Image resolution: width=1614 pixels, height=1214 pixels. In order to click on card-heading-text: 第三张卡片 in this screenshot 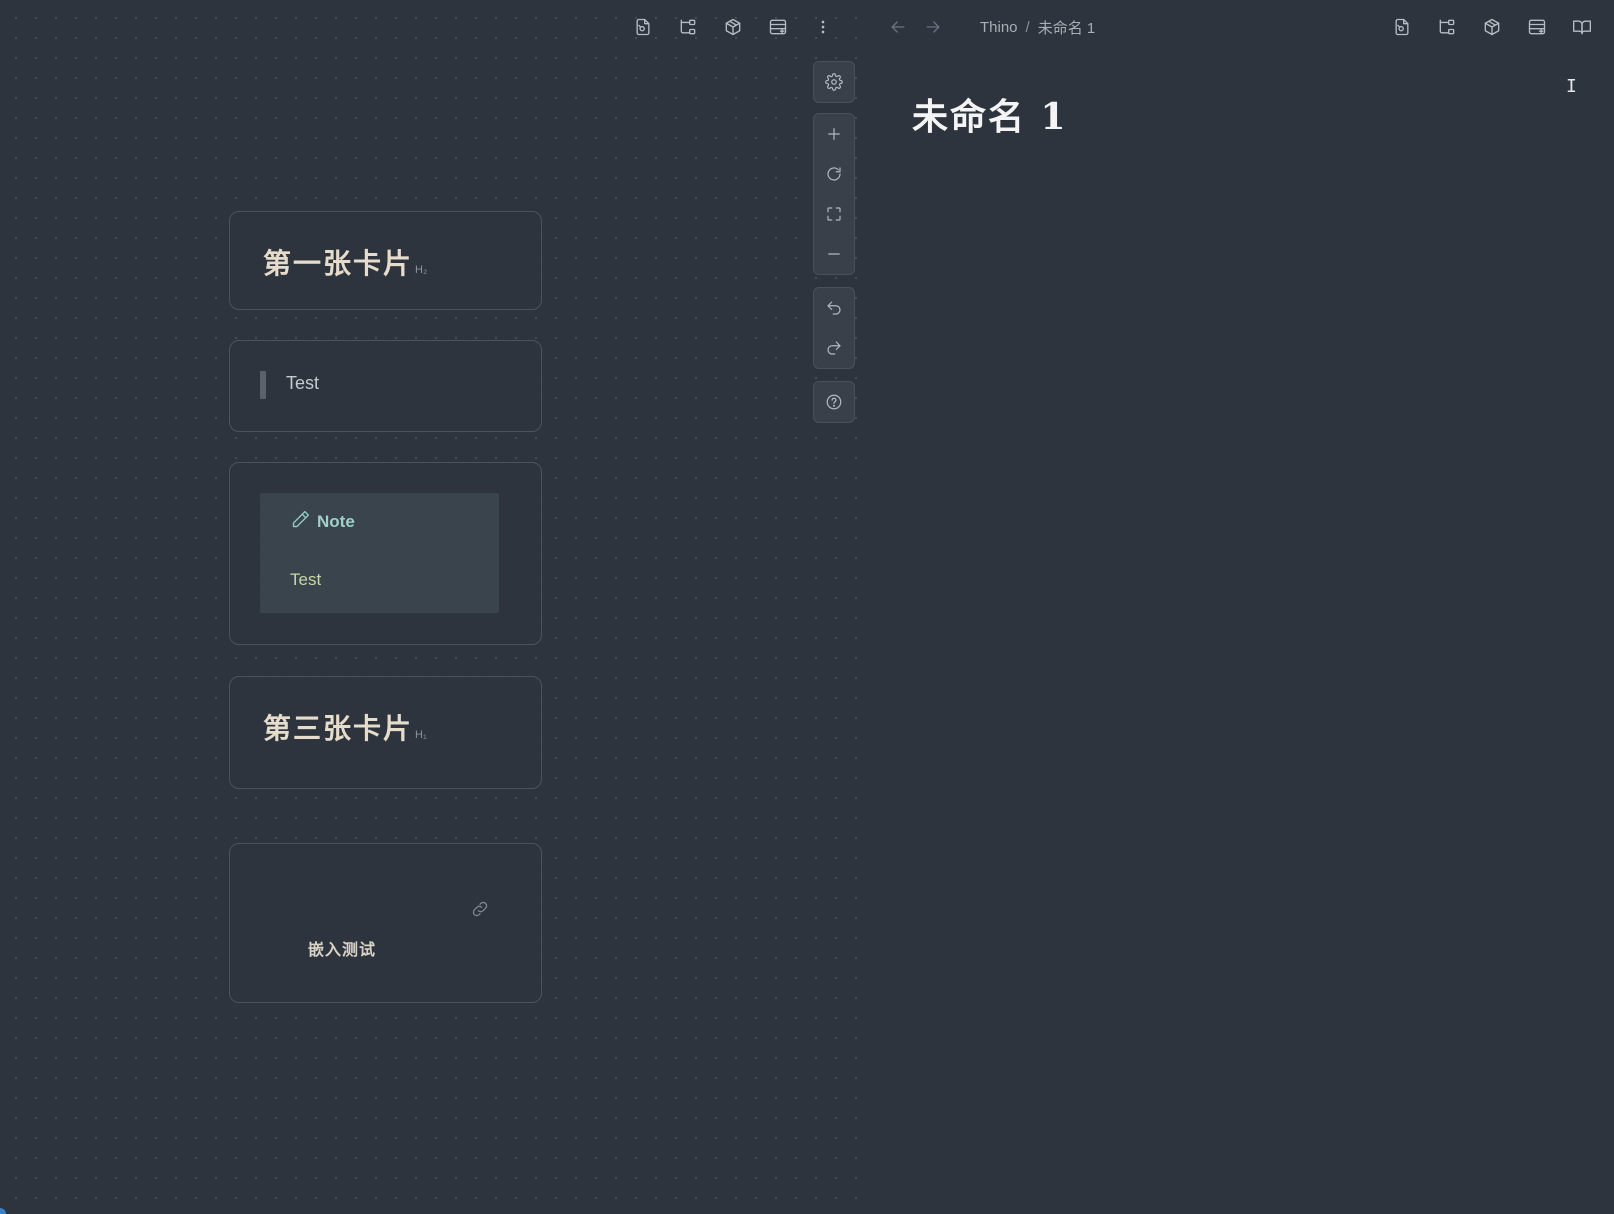, I will do `click(338, 728)`.